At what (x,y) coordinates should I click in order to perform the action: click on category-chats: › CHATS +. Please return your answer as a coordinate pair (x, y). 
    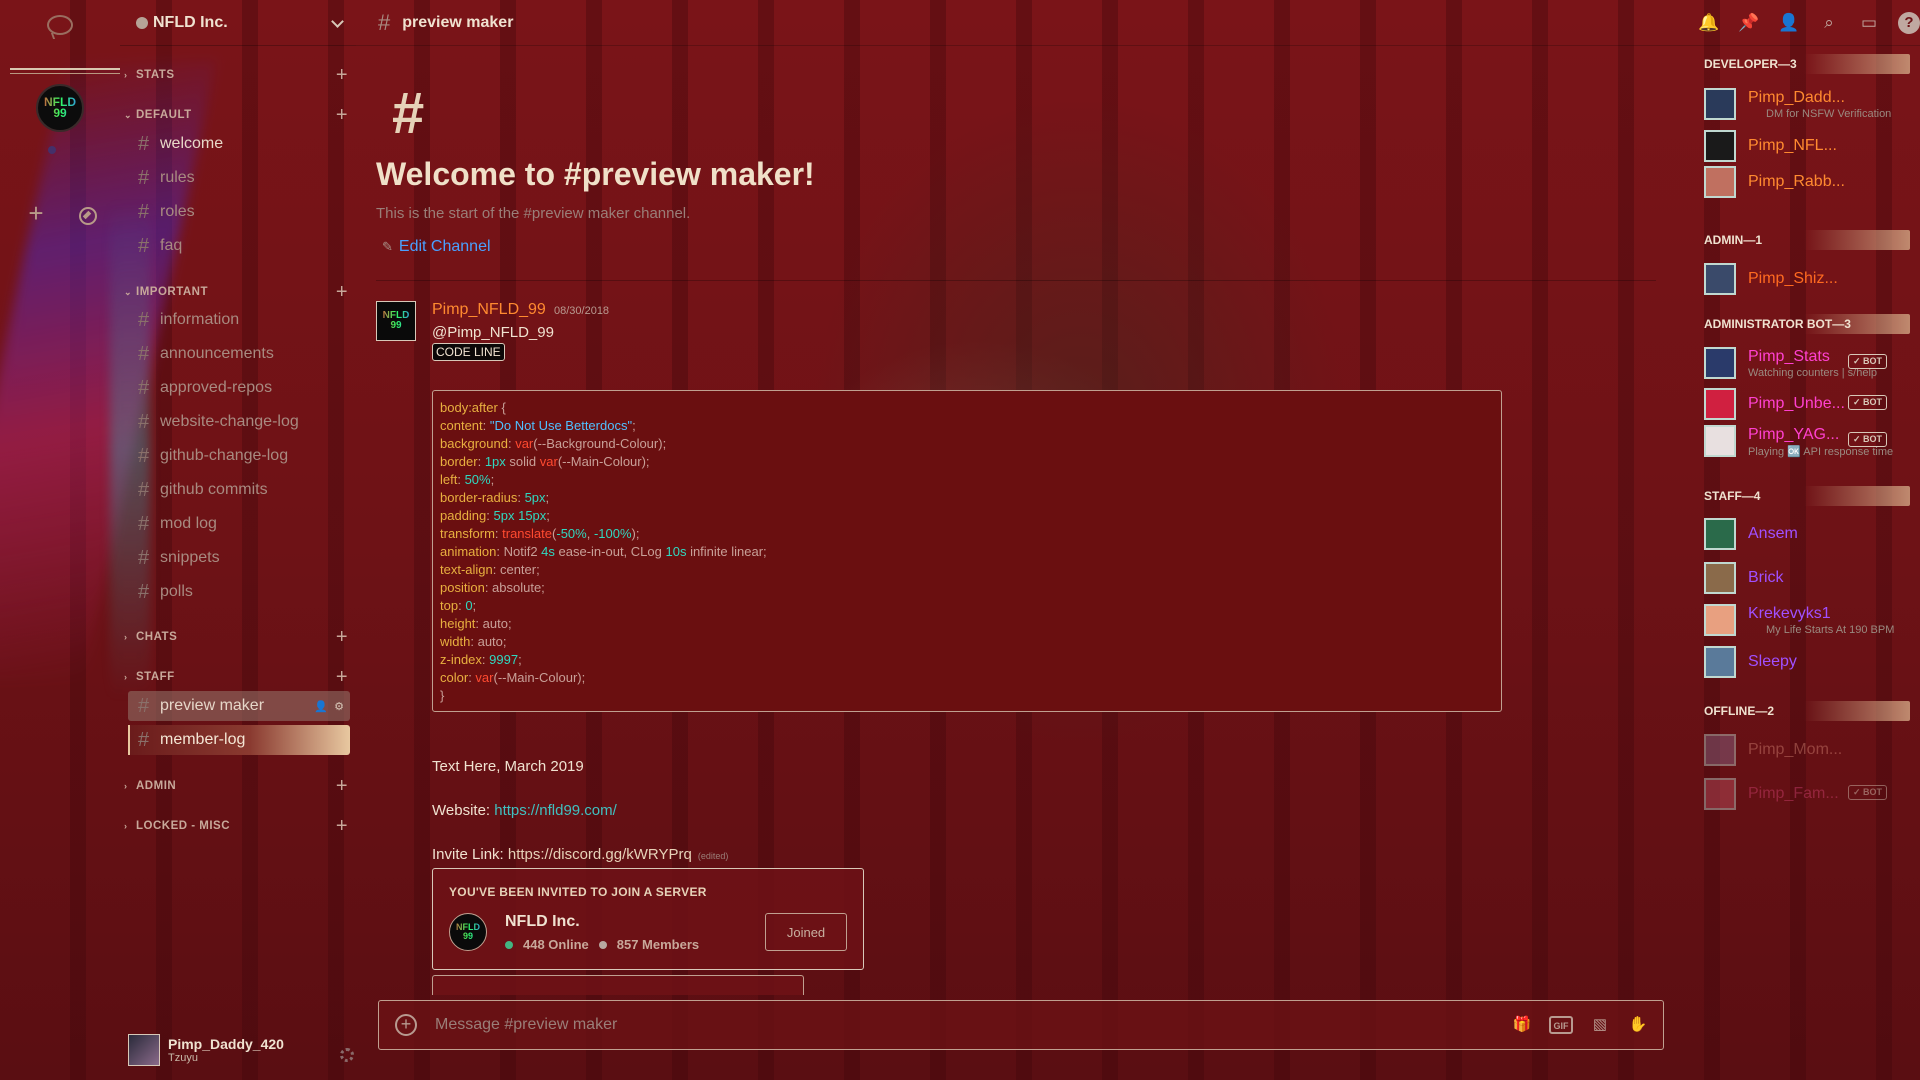
    Looking at the image, I should click on (237, 637).